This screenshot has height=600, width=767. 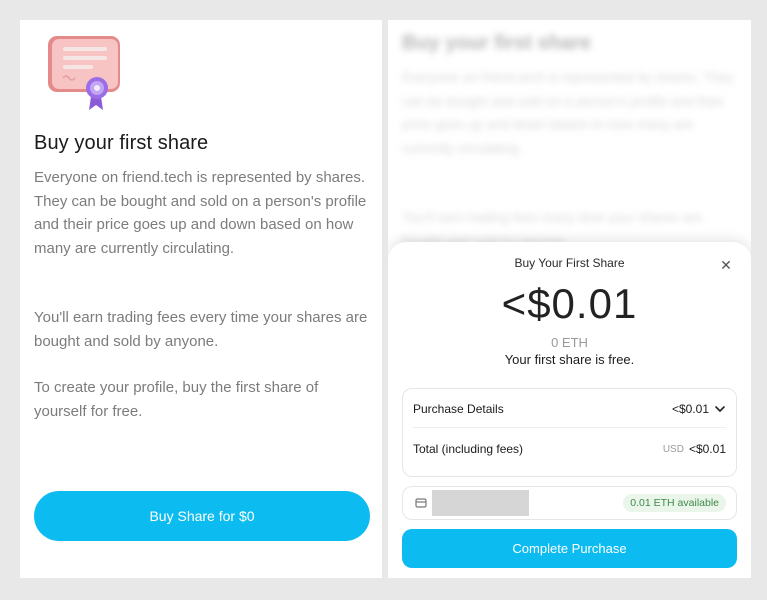 What do you see at coordinates (84, 73) in the screenshot?
I see `certificate-icon` at bounding box center [84, 73].